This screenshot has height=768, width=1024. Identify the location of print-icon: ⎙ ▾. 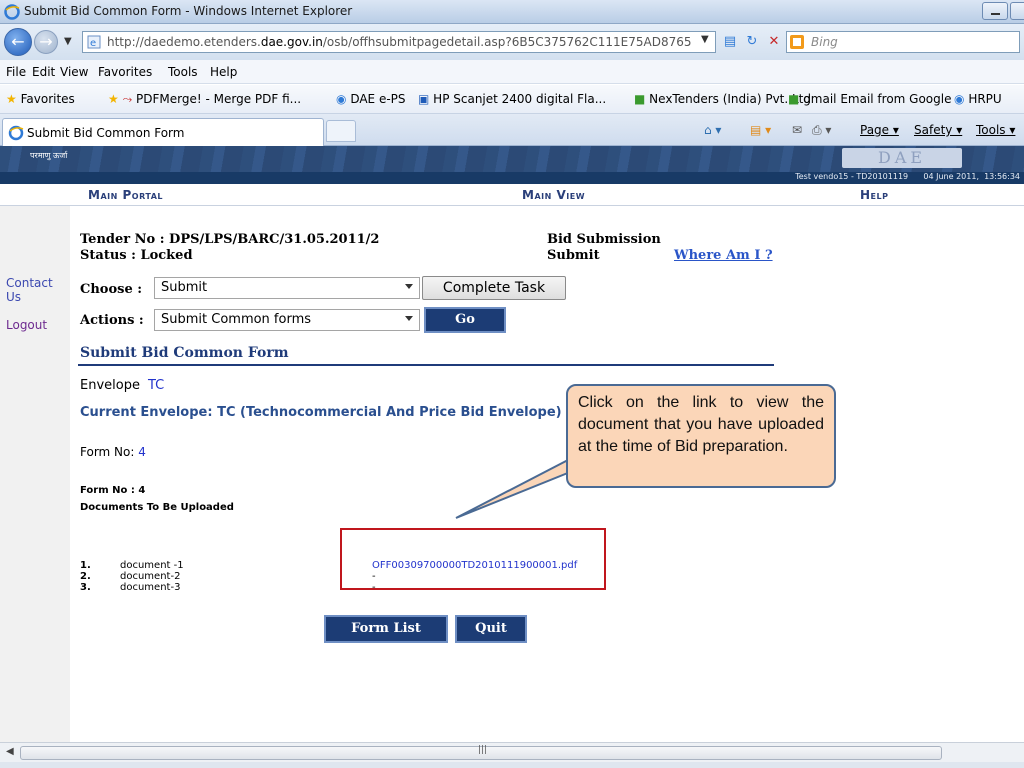
(821, 130).